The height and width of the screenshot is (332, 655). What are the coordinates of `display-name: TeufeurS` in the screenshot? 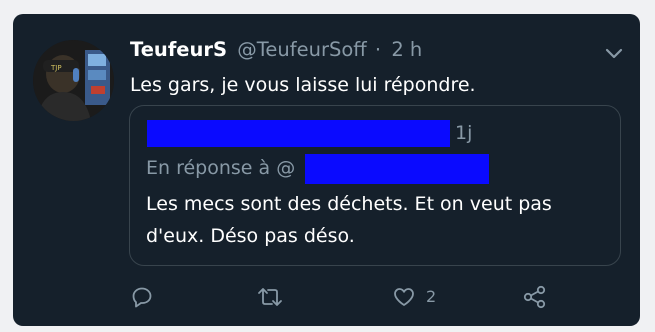 It's located at (178, 49).